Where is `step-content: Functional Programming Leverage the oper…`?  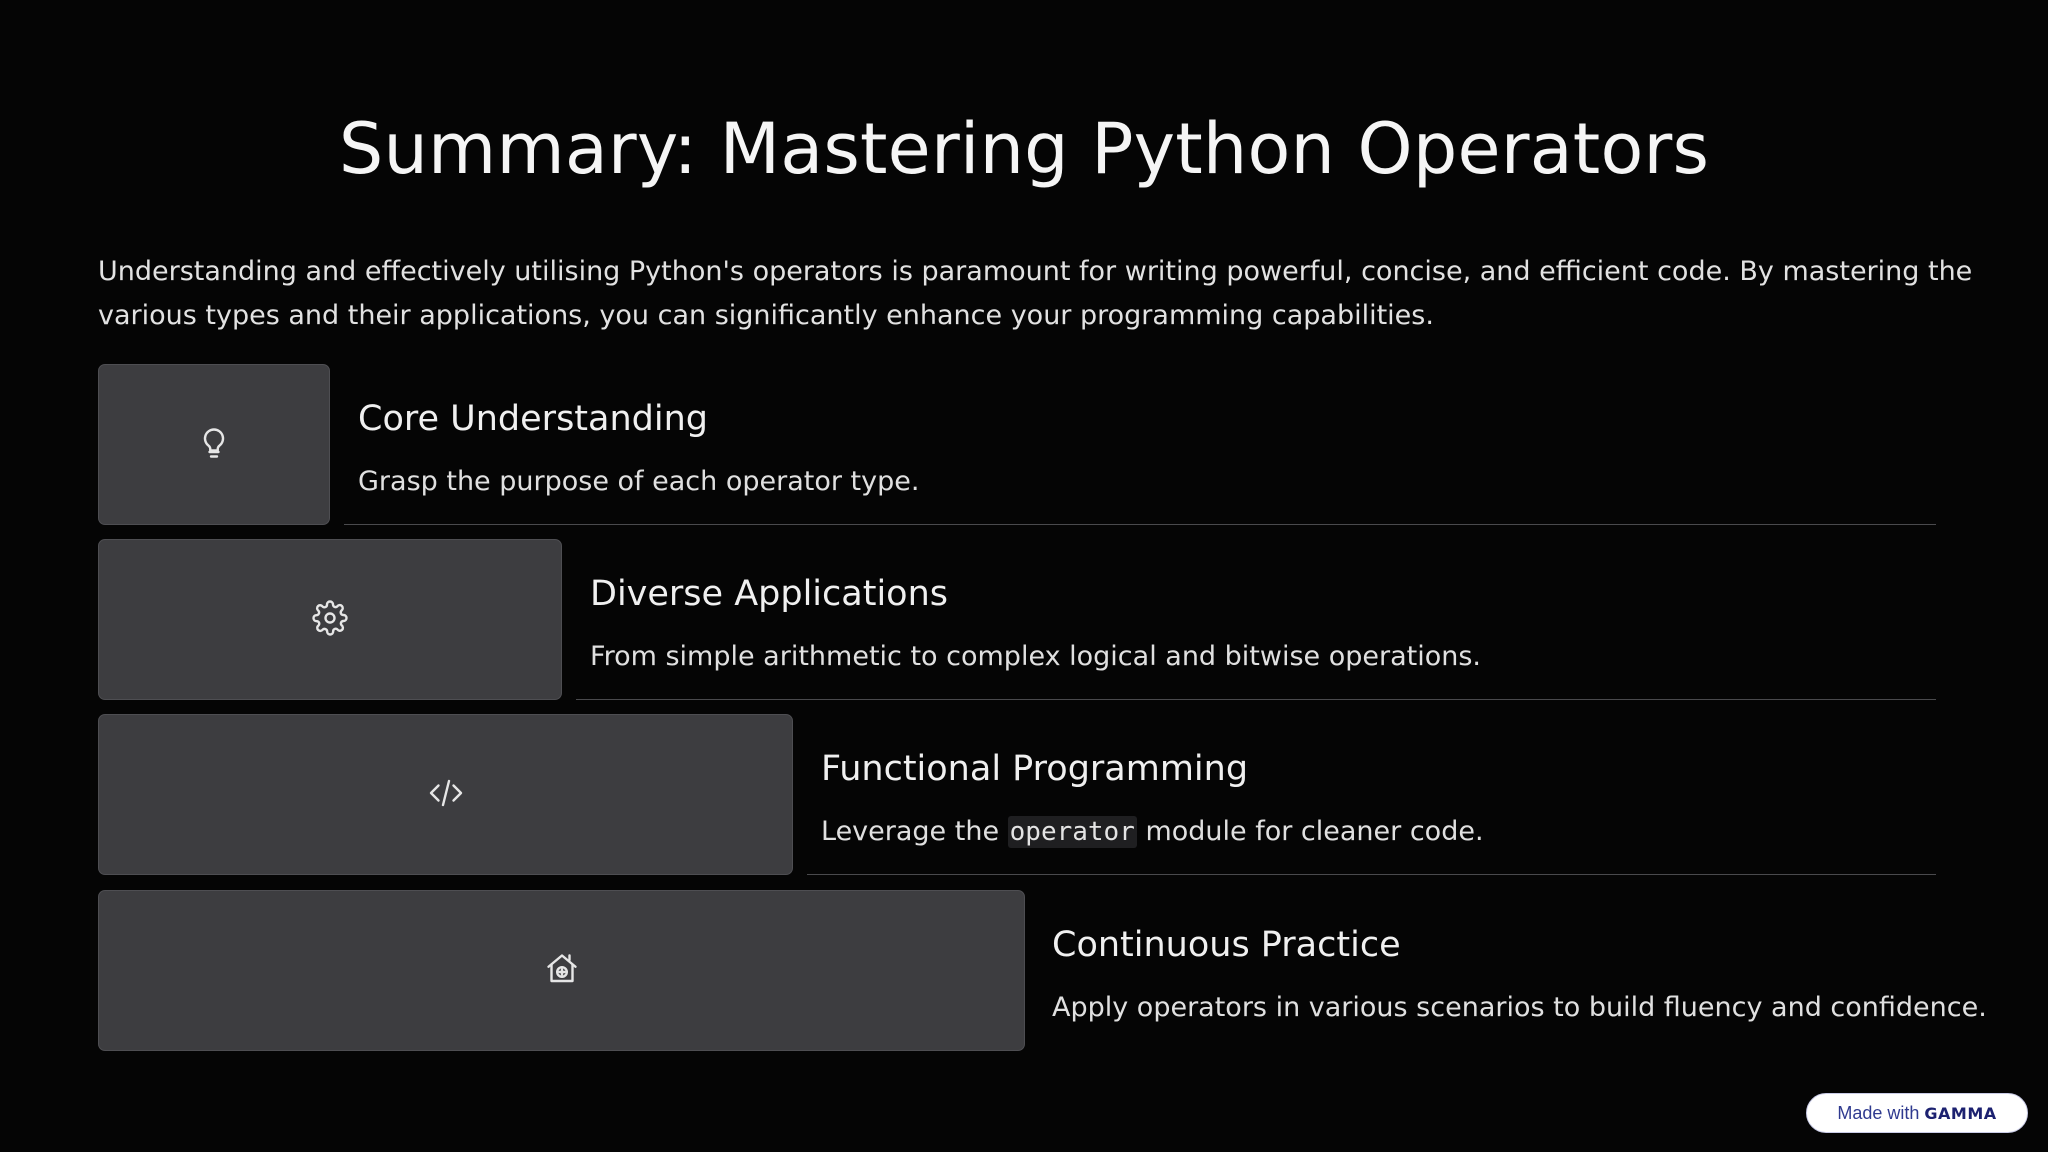 step-content: Functional Programming Leverage the oper… is located at coordinates (1371, 794).